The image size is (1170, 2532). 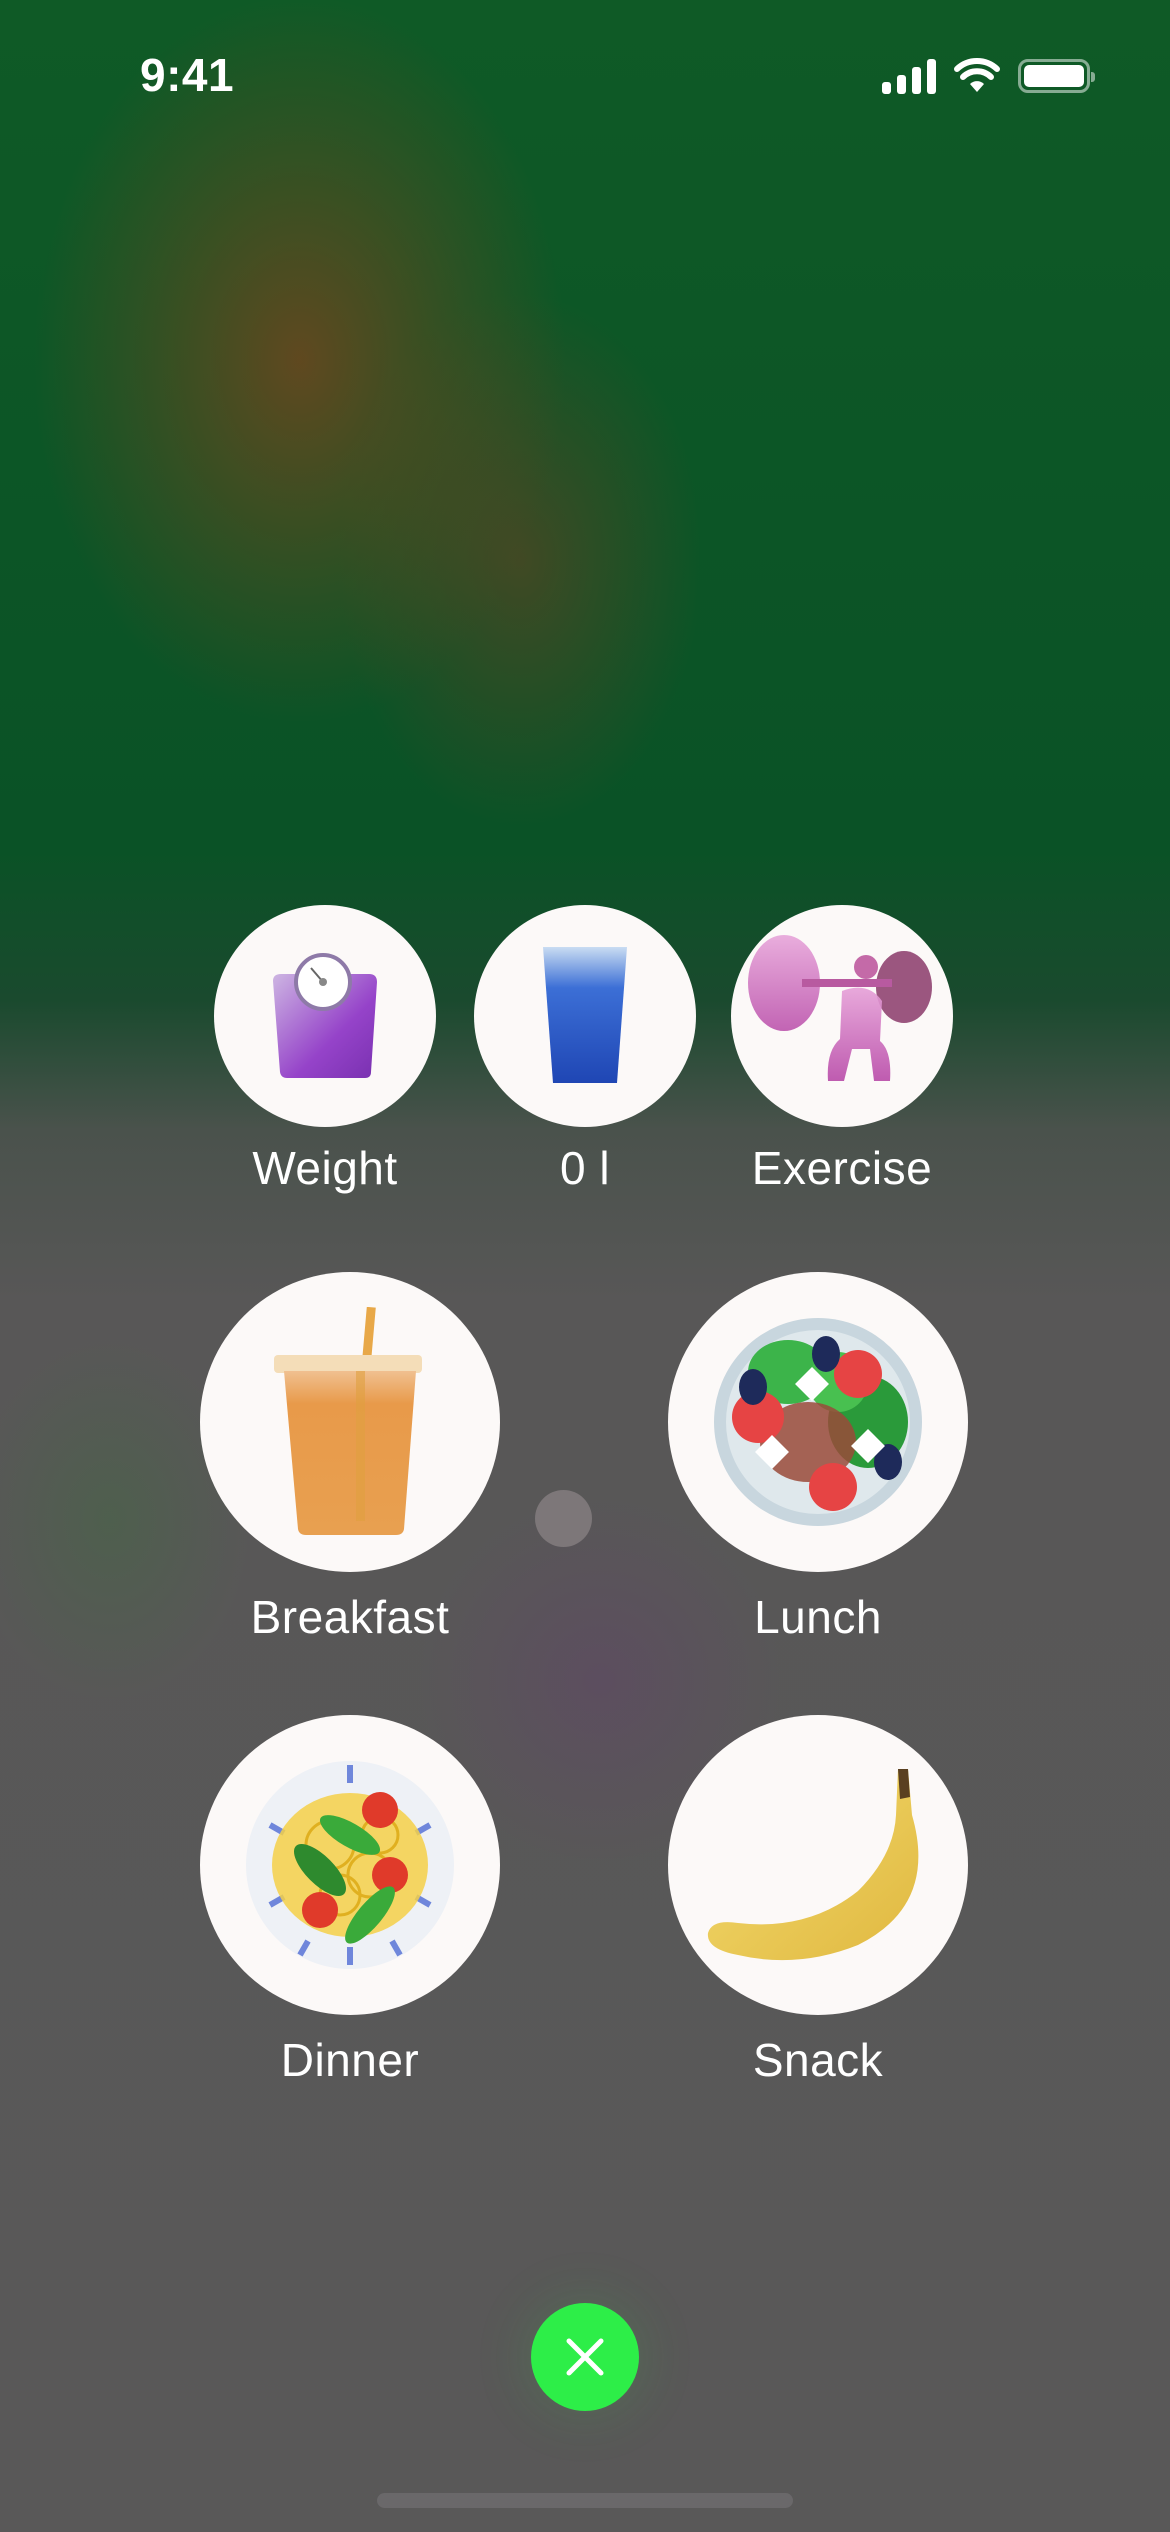 I want to click on snack-button: Snack, so click(x=818, y=1901).